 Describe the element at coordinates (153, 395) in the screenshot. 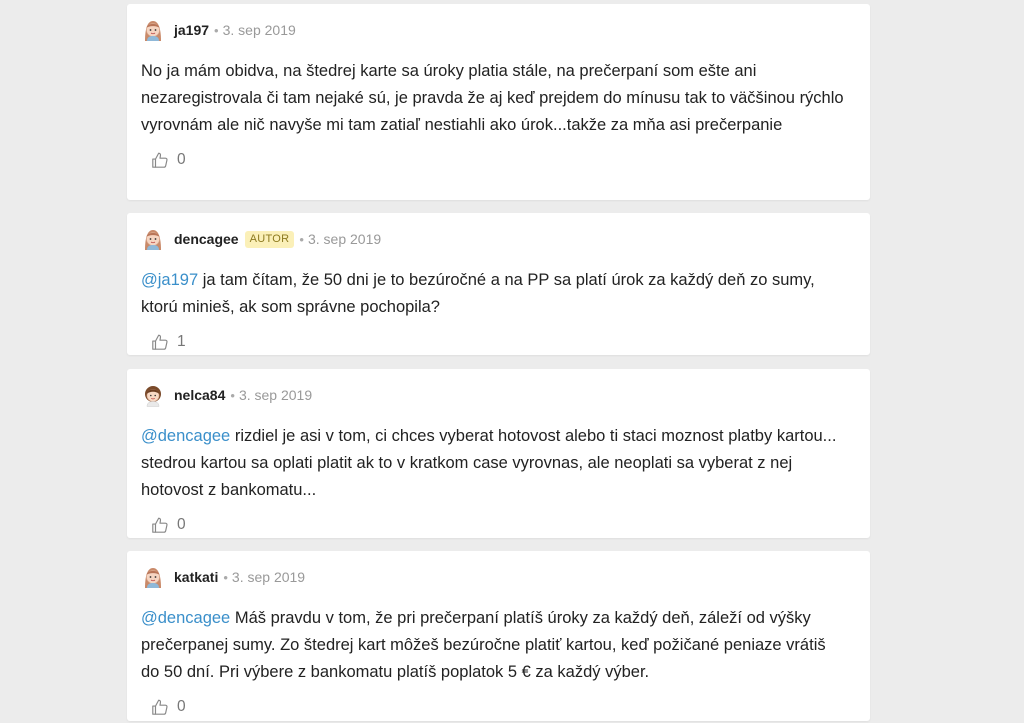

I see `woman-avatar-icon` at that location.